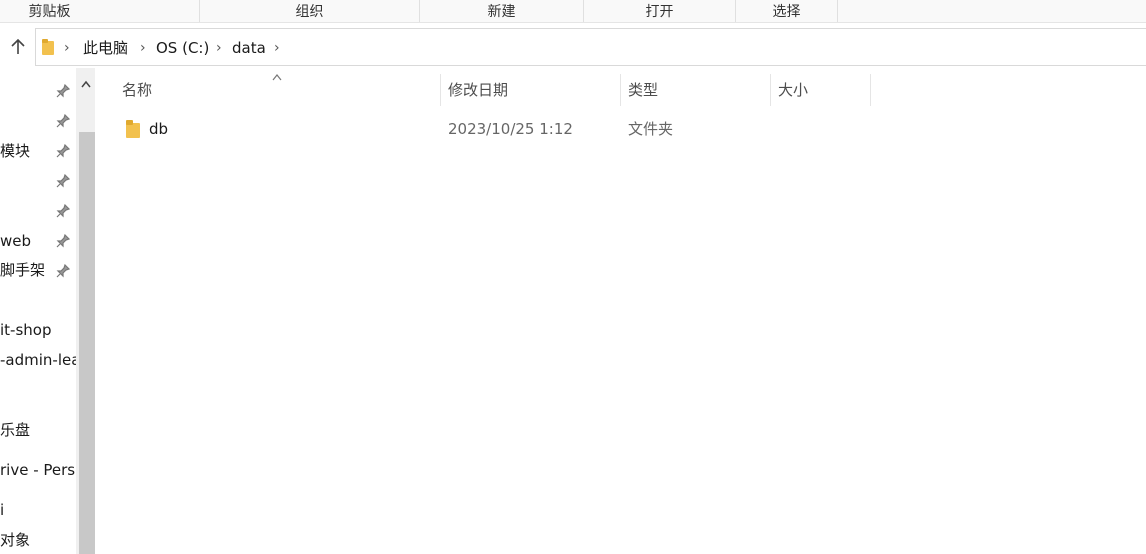  Describe the element at coordinates (87, 343) in the screenshot. I see `scrollbar-thumb` at that location.